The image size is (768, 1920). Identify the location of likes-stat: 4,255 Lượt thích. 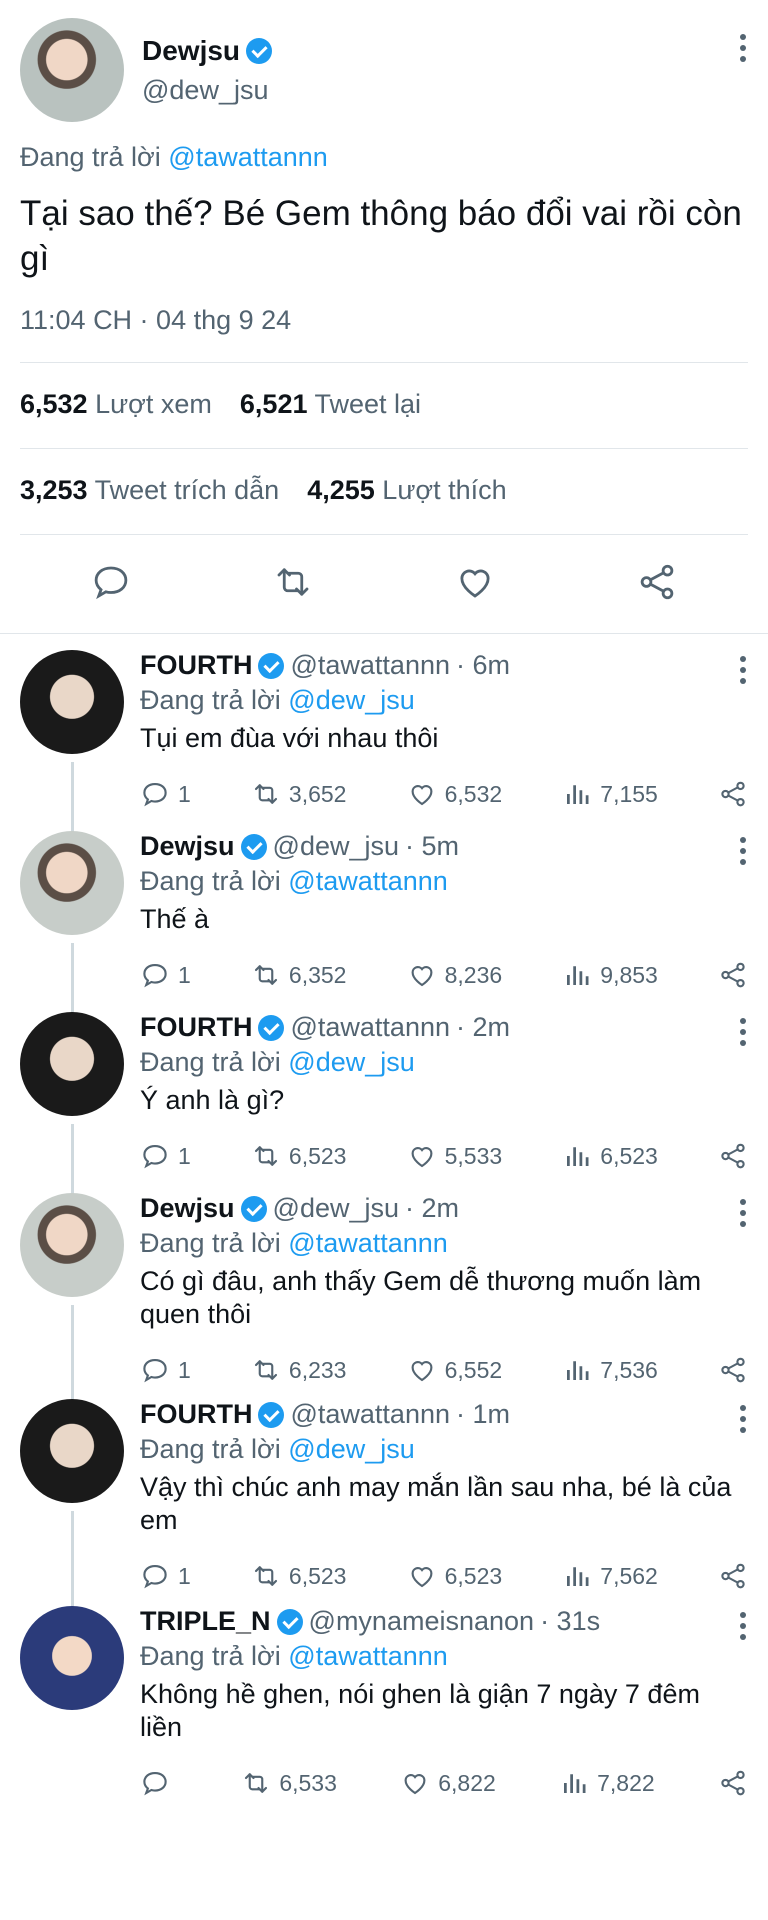
(406, 490).